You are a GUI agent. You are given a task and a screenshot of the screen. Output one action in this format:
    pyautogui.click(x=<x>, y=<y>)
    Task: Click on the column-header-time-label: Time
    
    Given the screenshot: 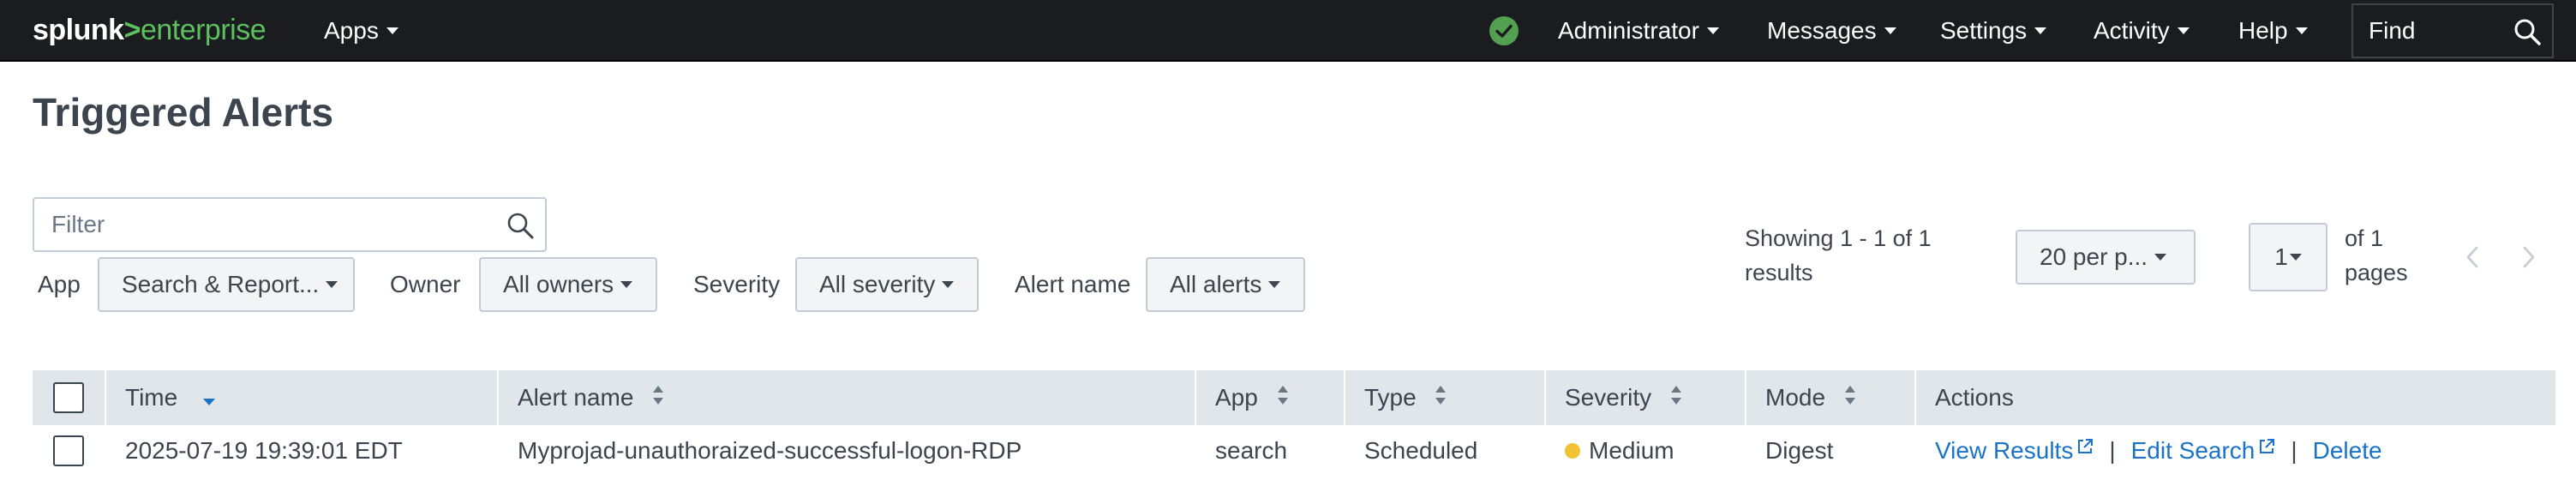 What is the action you would take?
    pyautogui.click(x=151, y=397)
    